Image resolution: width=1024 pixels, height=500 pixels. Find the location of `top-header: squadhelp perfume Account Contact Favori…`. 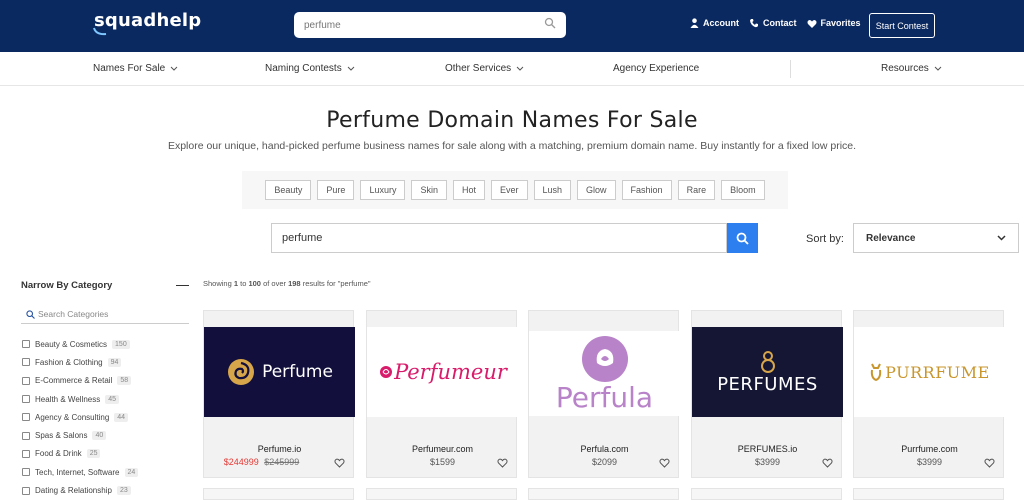

top-header: squadhelp perfume Account Contact Favori… is located at coordinates (512, 26).